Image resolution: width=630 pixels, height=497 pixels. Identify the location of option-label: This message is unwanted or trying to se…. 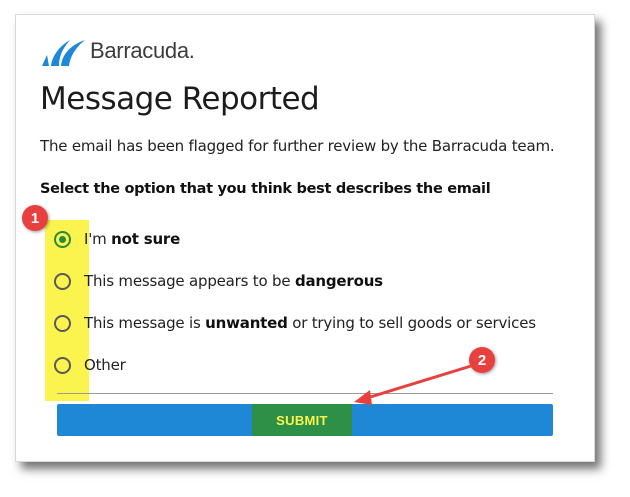
(310, 323).